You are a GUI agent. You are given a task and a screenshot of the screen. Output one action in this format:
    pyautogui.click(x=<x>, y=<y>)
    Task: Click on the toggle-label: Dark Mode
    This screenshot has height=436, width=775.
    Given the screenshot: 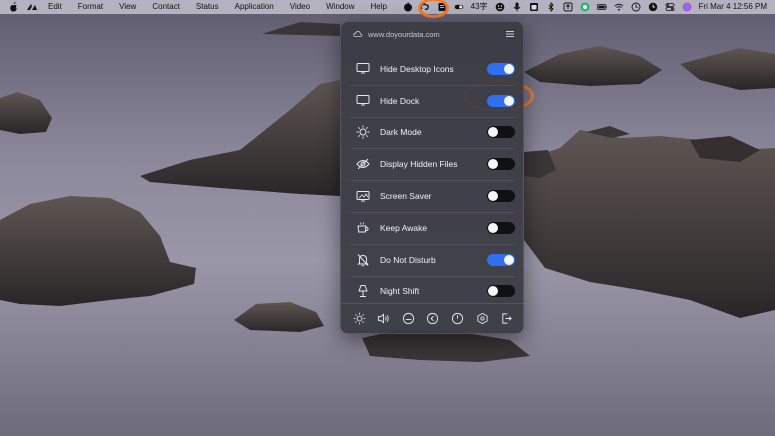 What is the action you would take?
    pyautogui.click(x=401, y=132)
    